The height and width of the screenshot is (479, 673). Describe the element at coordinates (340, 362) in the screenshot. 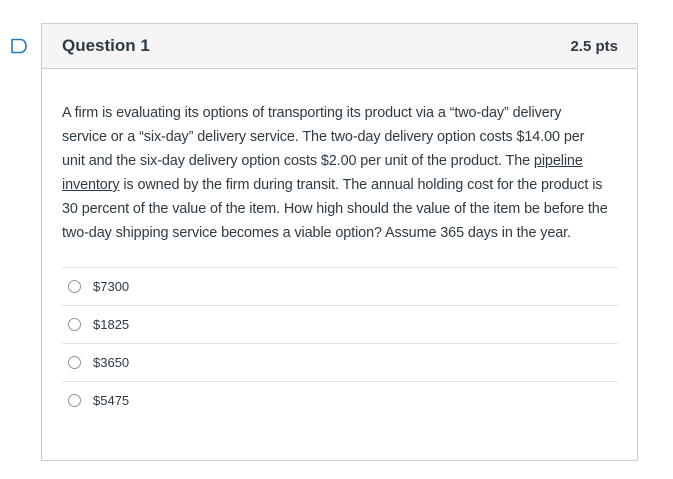

I see `answer-option: $3650` at that location.